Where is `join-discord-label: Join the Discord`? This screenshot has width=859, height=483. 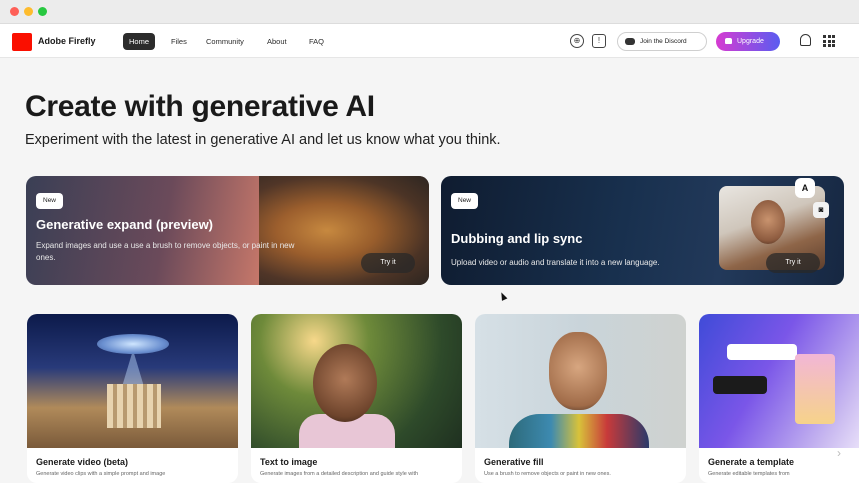
join-discord-label: Join the Discord is located at coordinates (663, 41).